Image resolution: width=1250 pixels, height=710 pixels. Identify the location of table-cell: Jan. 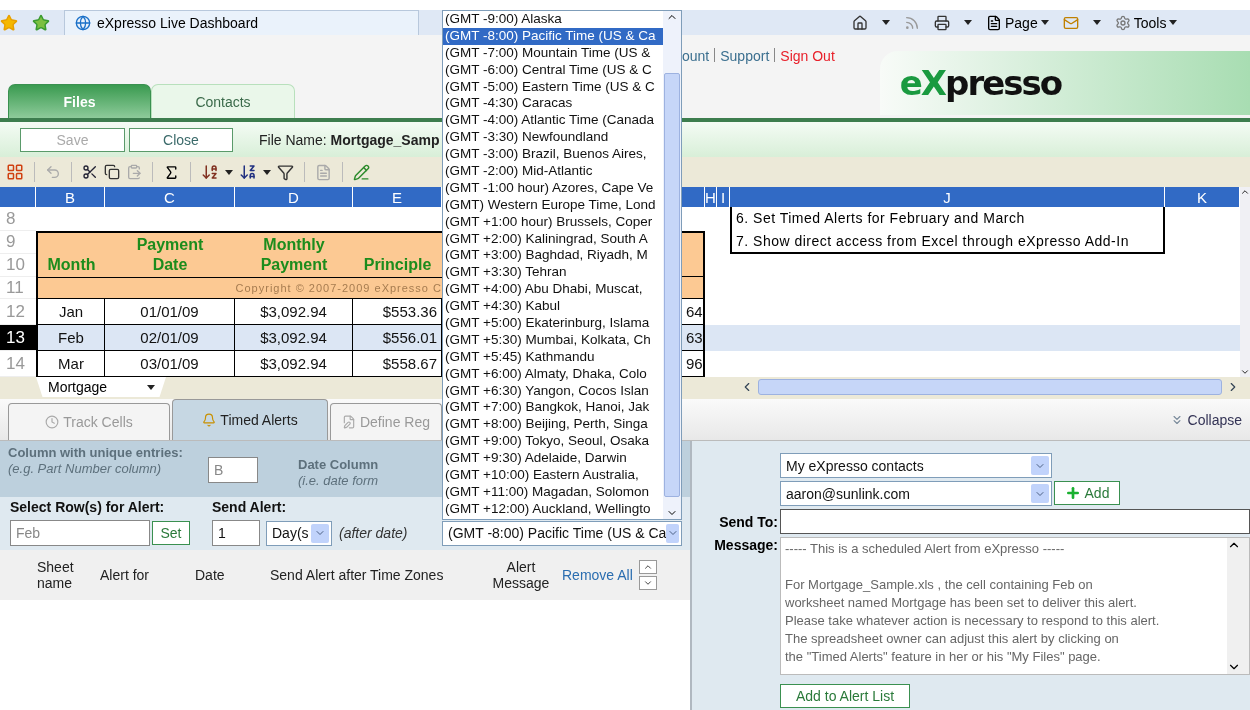
(70, 312).